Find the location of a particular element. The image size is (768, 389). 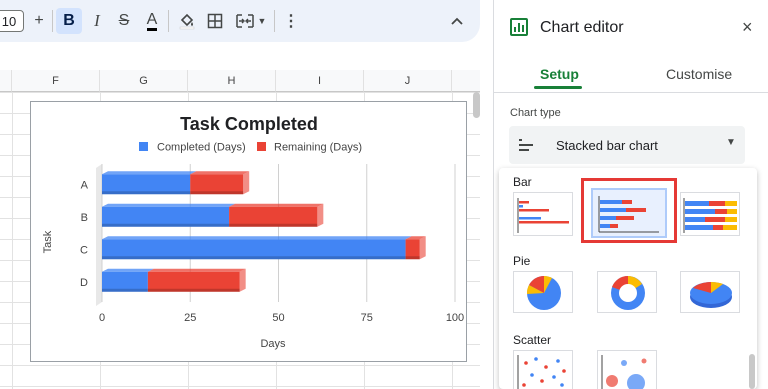

y-tick-label: C is located at coordinates (84, 250).